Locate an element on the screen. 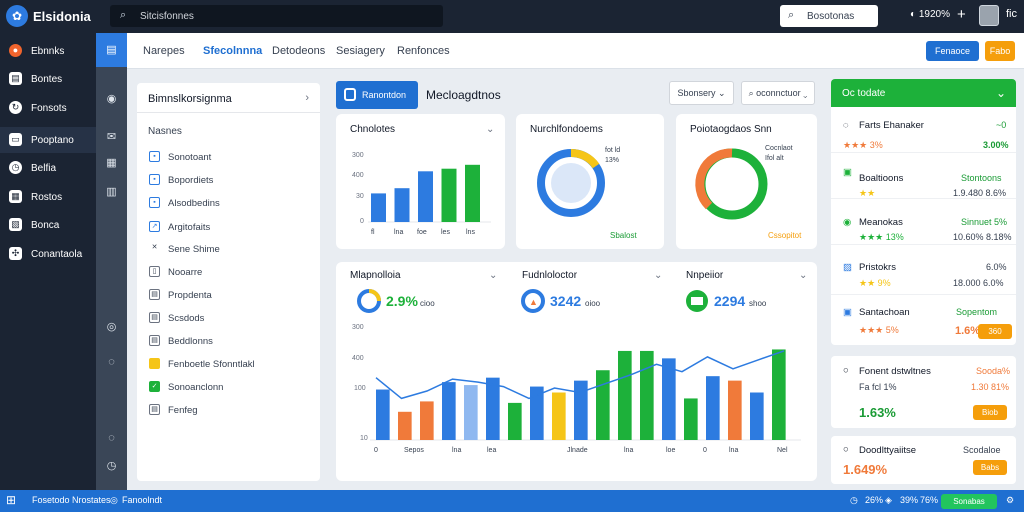  right-panel-title: Oc todate is located at coordinates (864, 93).